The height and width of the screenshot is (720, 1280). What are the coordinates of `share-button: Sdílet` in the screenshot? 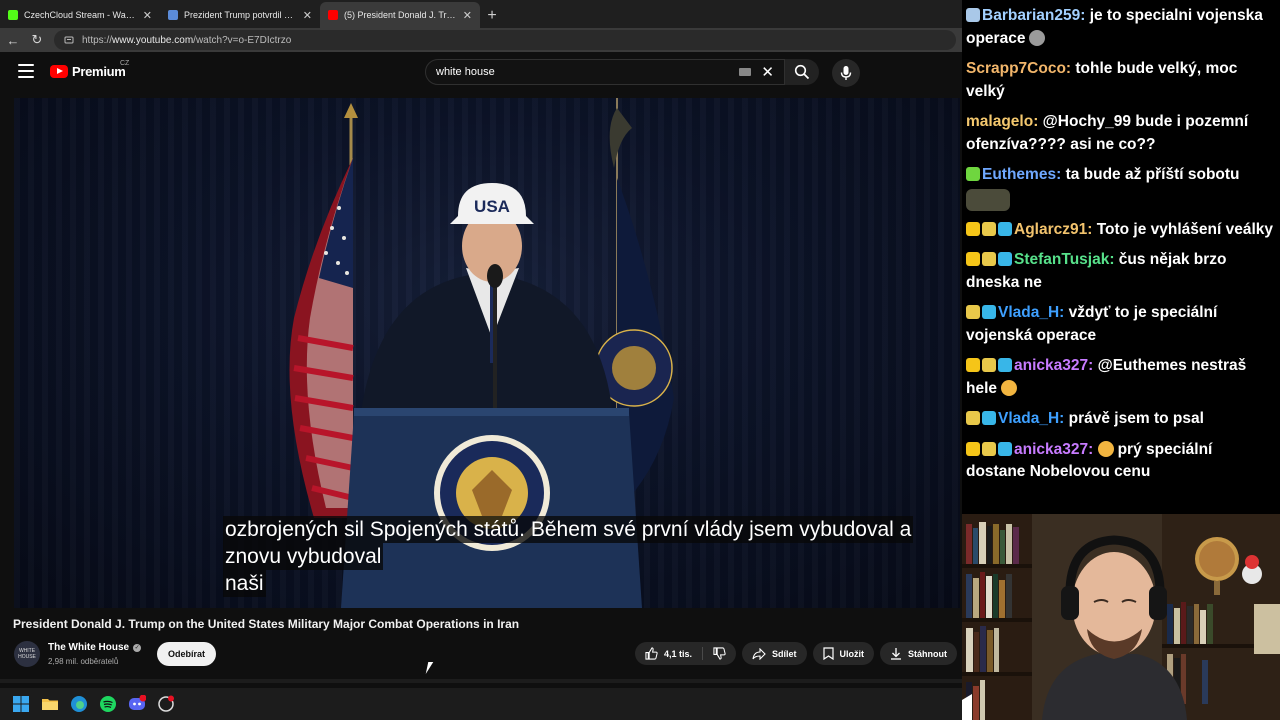 It's located at (774, 653).